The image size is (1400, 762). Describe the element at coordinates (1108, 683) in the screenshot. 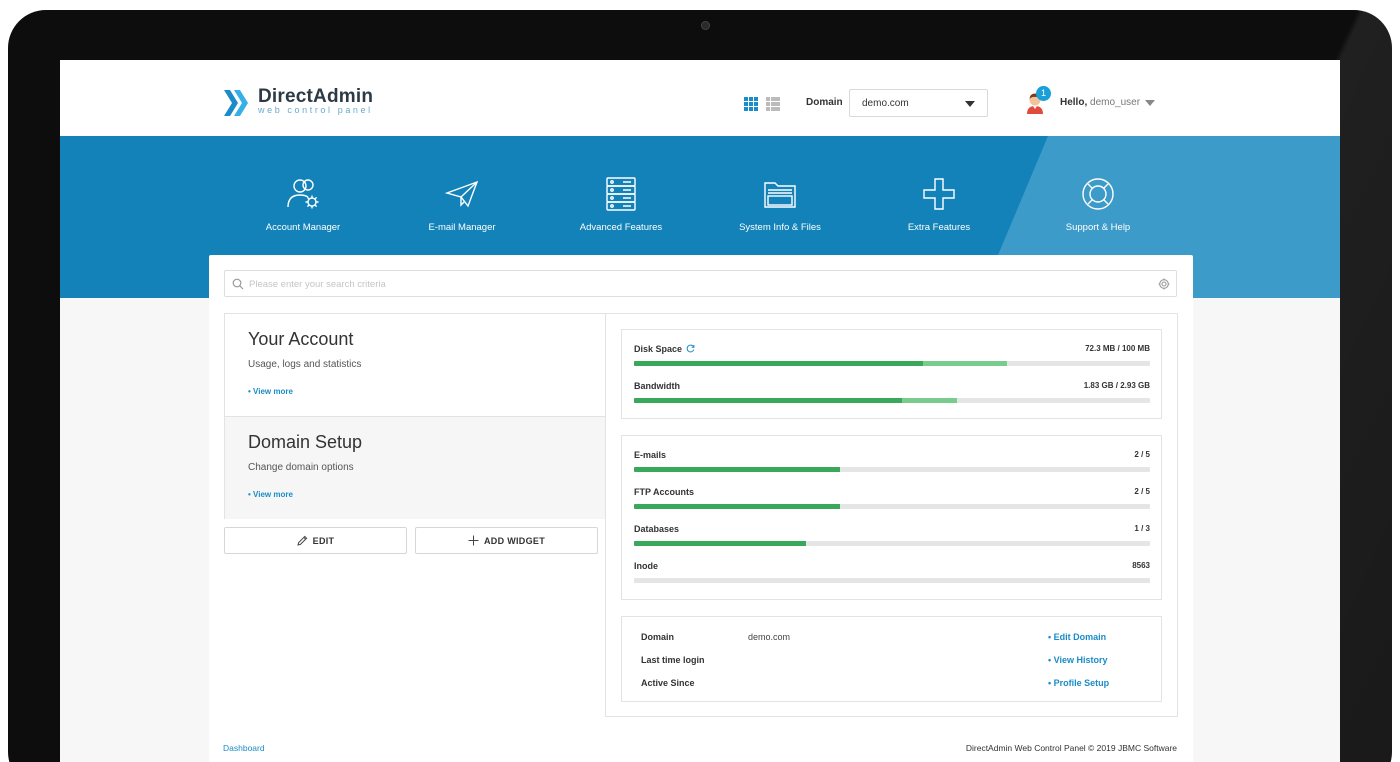

I see `profile-setup-link: • Profile Setup` at that location.